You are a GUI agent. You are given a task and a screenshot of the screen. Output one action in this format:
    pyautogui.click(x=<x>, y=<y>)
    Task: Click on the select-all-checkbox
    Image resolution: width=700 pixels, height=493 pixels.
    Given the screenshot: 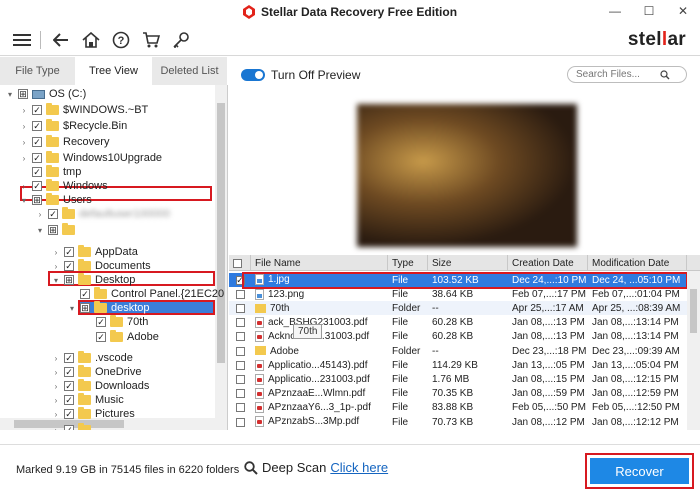 What is the action you would take?
    pyautogui.click(x=237, y=263)
    